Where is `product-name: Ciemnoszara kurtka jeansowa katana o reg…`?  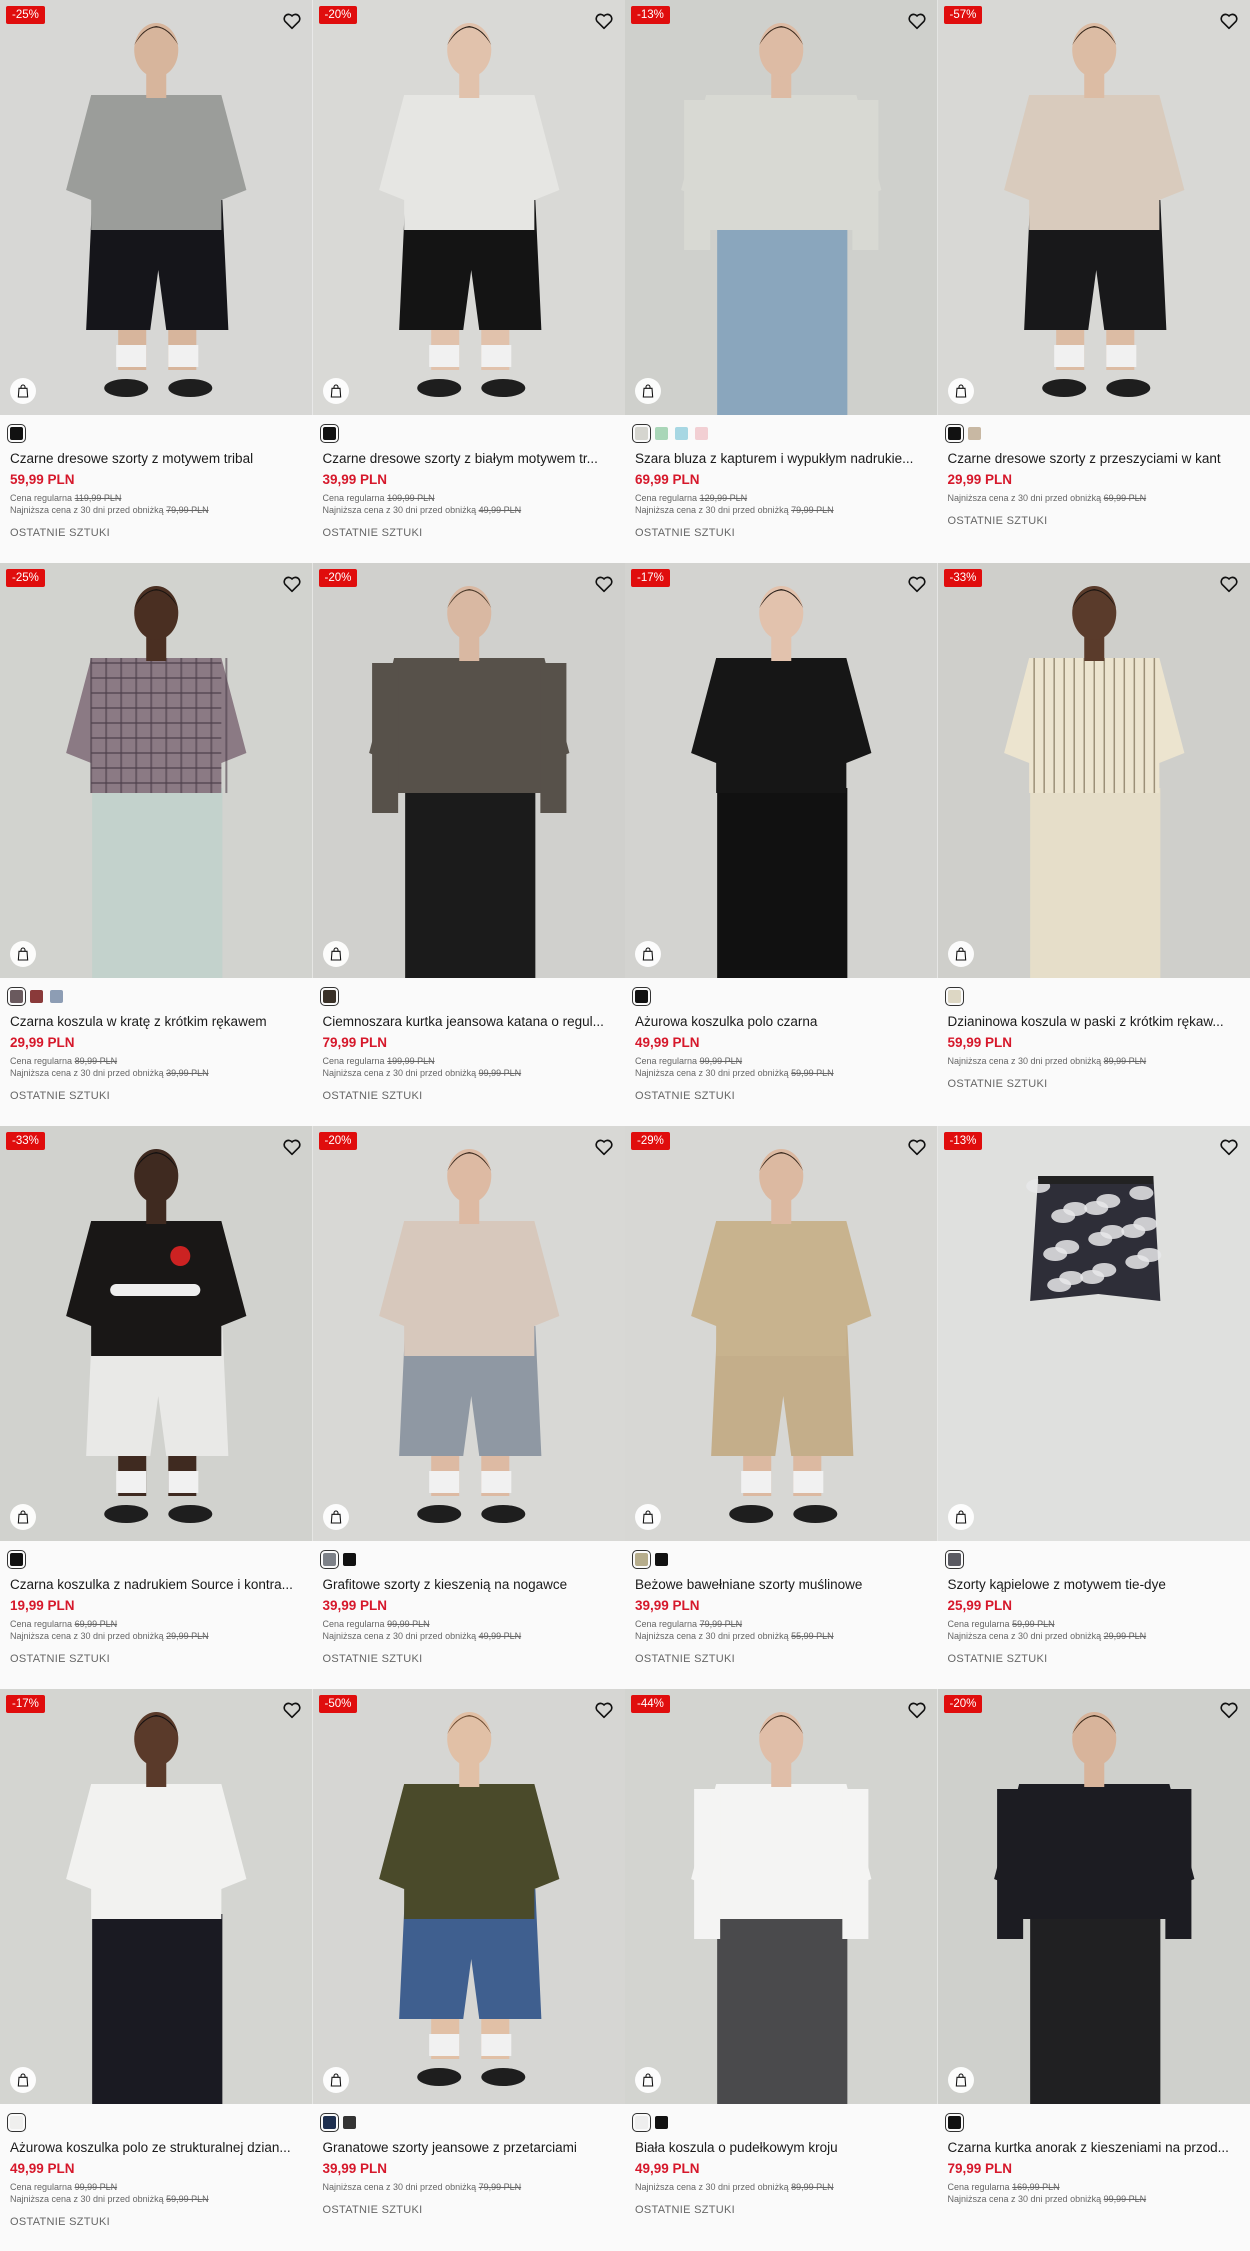
product-name: Ciemnoszara kurtka jeansowa katana o reg… is located at coordinates (471, 1022).